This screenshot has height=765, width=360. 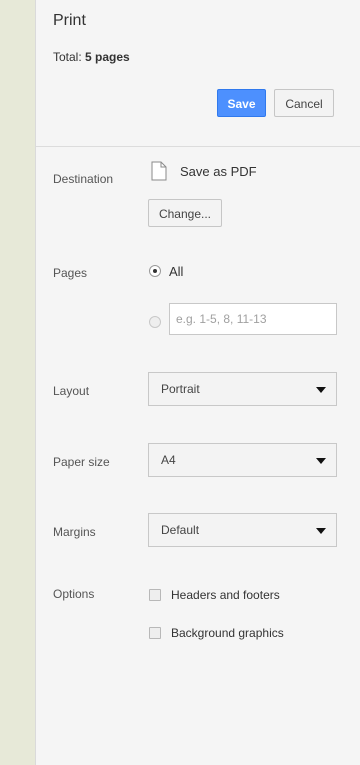 What do you see at coordinates (70, 273) in the screenshot?
I see `pages-label: Pages` at bounding box center [70, 273].